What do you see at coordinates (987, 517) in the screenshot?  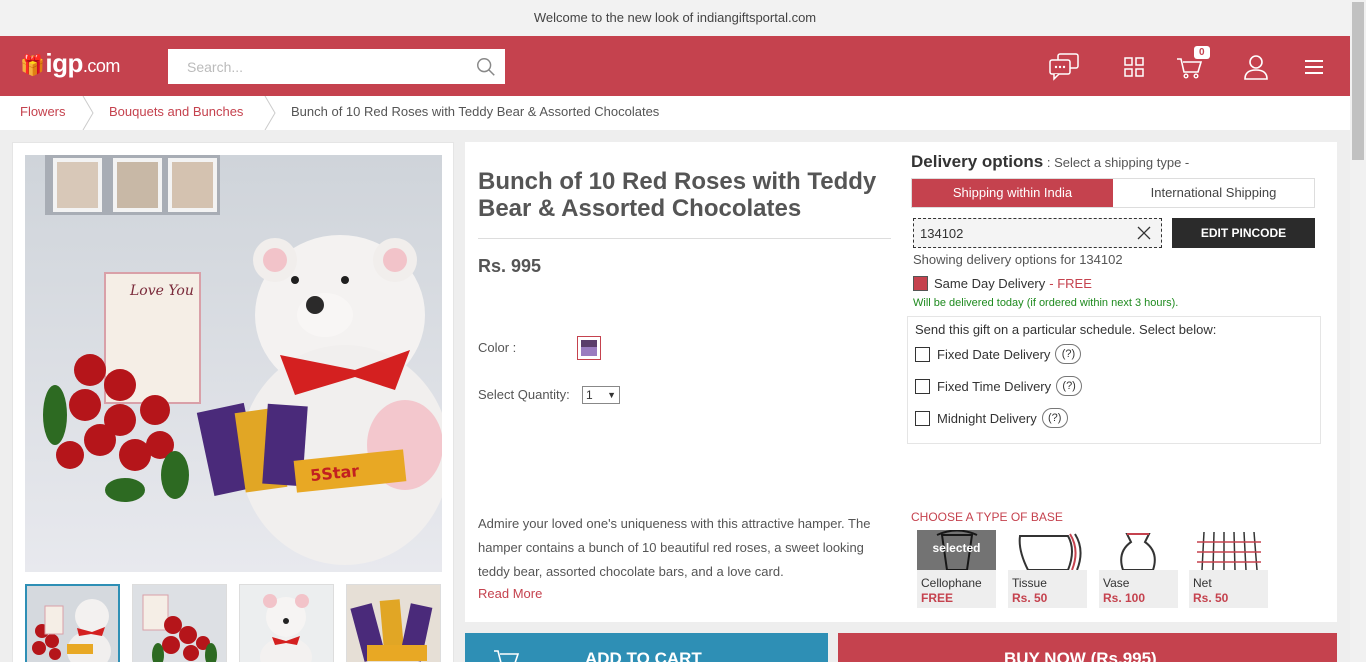 I see `base-type-heading: CHOOSE A TYPE OF BASE` at bounding box center [987, 517].